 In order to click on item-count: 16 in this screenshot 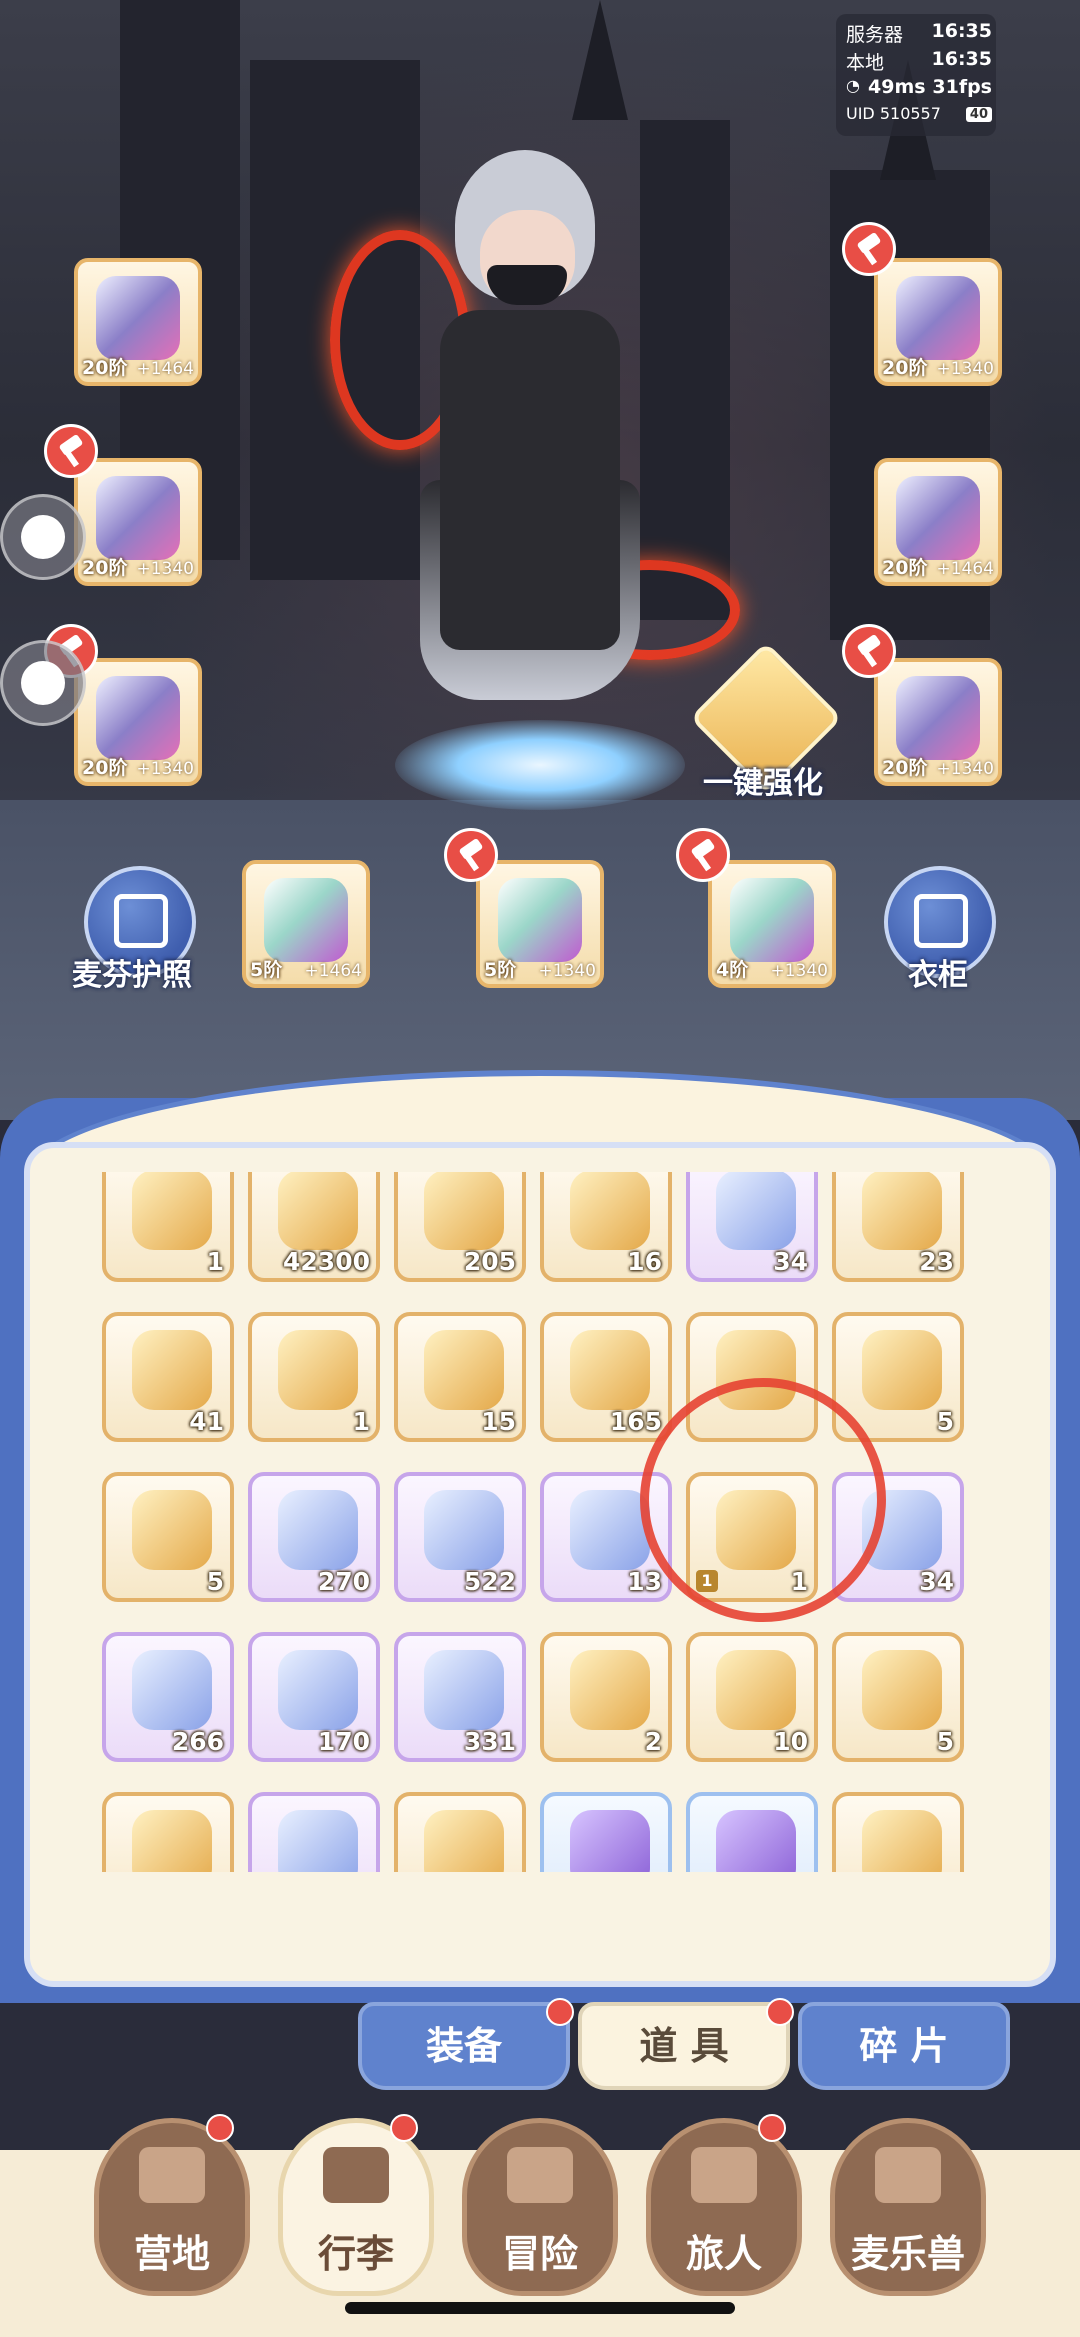, I will do `click(644, 1261)`.